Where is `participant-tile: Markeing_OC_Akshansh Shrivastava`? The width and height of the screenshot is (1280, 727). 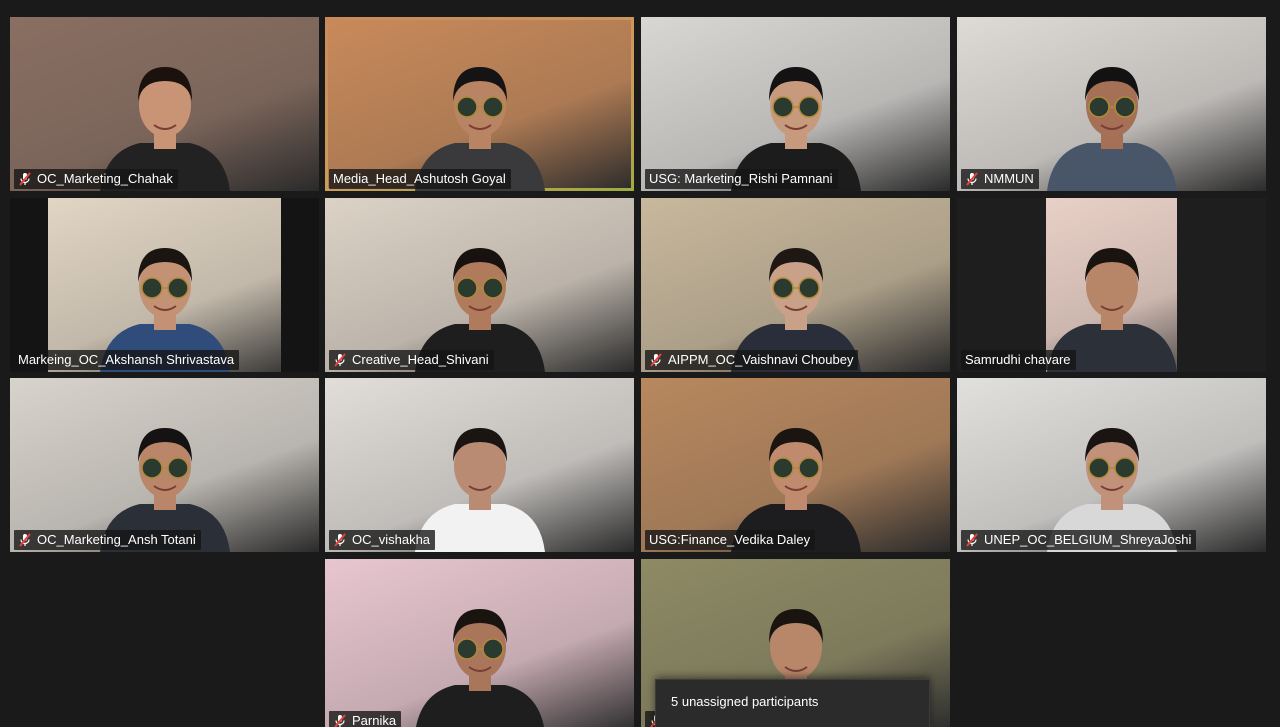 participant-tile: Markeing_OC_Akshansh Shrivastava is located at coordinates (164, 285).